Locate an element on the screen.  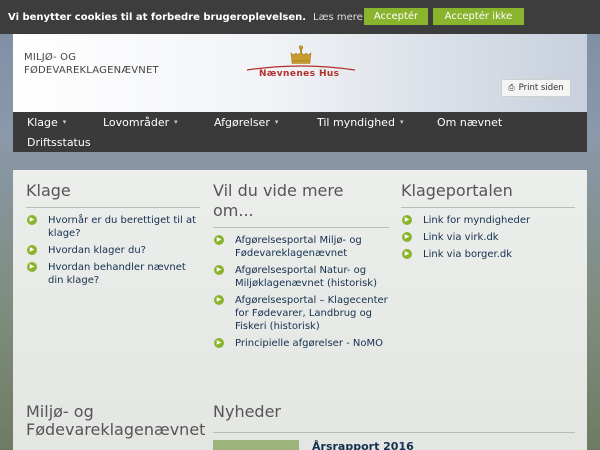
nav-item-om-naevnet: Om nævnet is located at coordinates (469, 122).